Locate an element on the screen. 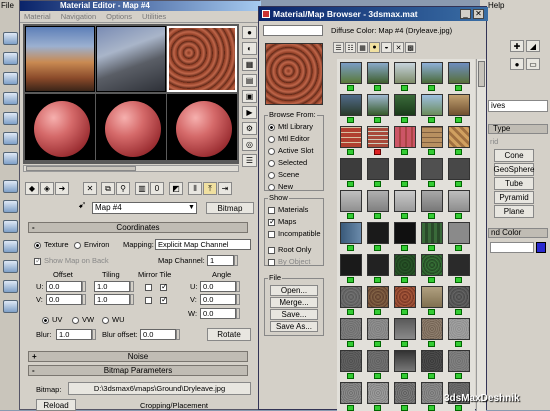 The height and width of the screenshot is (411, 550). by-object-checkbox: By Object is located at coordinates (289, 262).